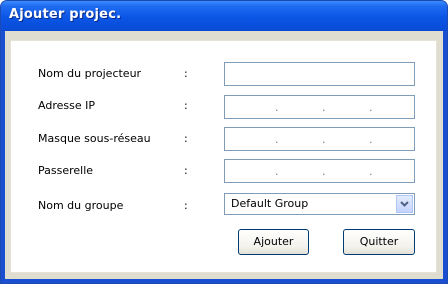 This screenshot has width=448, height=284. Describe the element at coordinates (66, 170) in the screenshot. I see `gateway-label: Passerelle` at that location.